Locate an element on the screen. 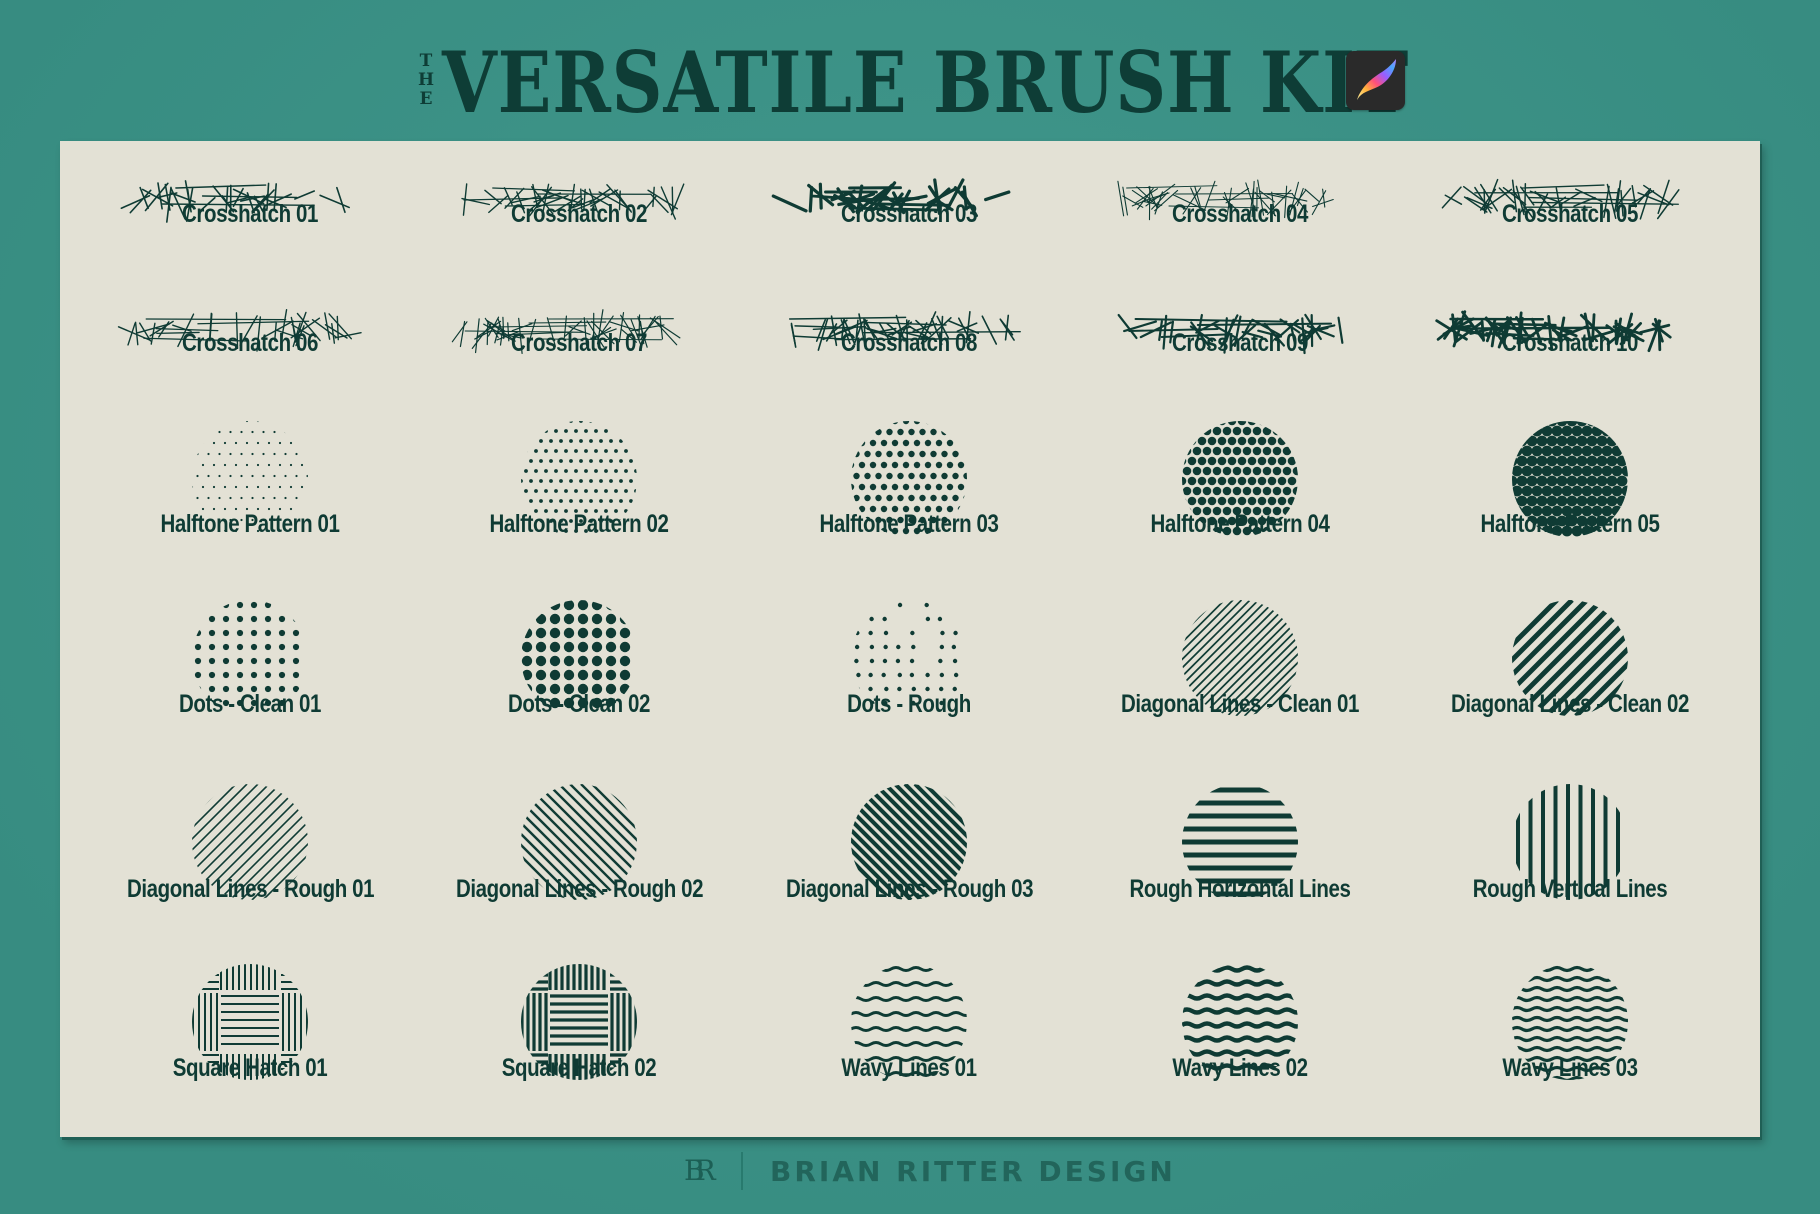 The width and height of the screenshot is (1820, 1214). brush-label: Square Hatch 02 is located at coordinates (579, 1068).